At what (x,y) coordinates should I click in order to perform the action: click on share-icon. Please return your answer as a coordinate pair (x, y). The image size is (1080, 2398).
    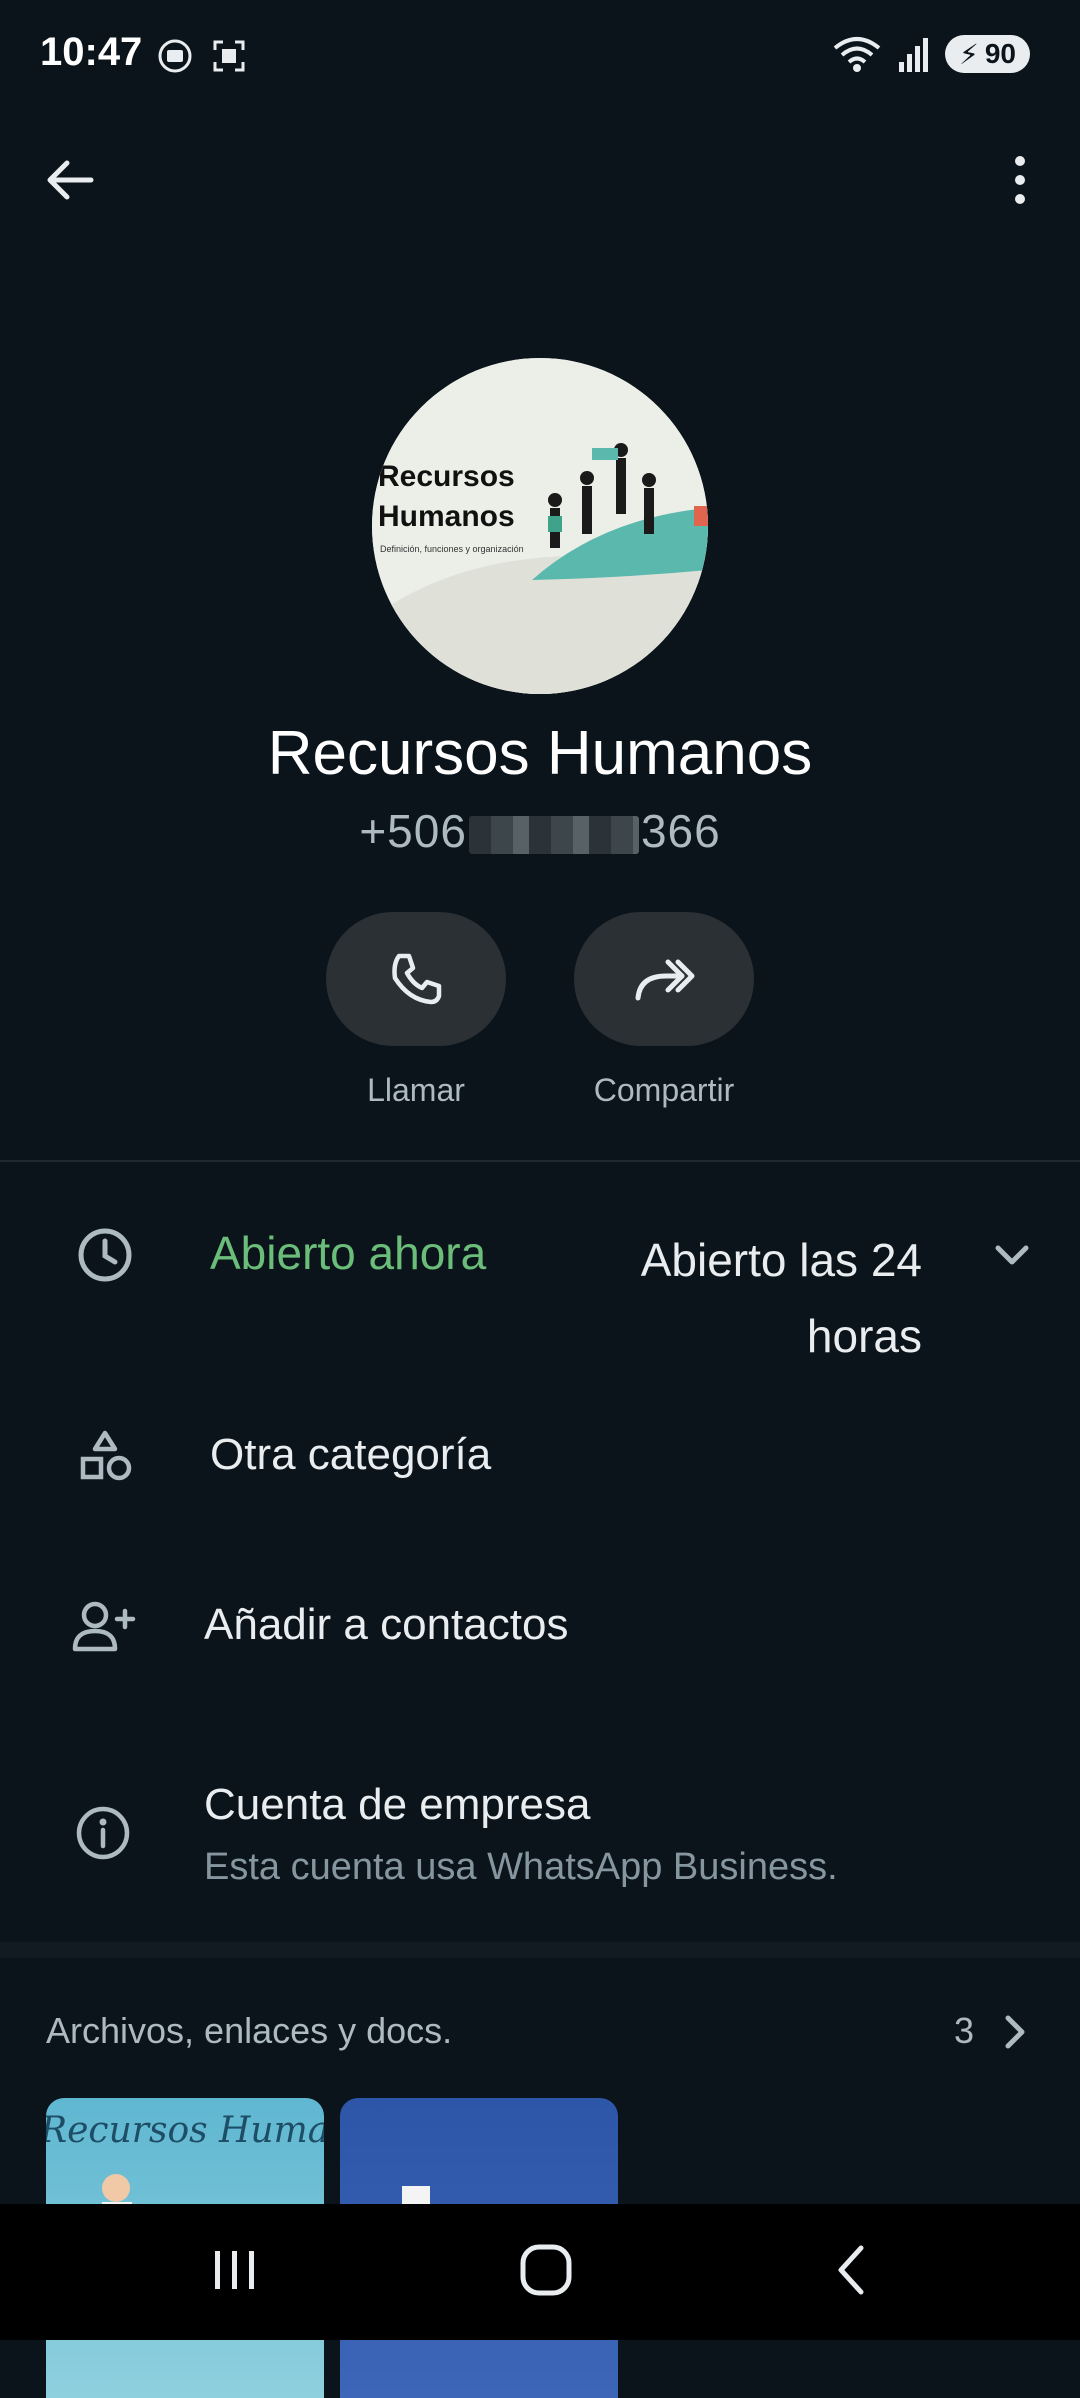
    Looking at the image, I should click on (665, 980).